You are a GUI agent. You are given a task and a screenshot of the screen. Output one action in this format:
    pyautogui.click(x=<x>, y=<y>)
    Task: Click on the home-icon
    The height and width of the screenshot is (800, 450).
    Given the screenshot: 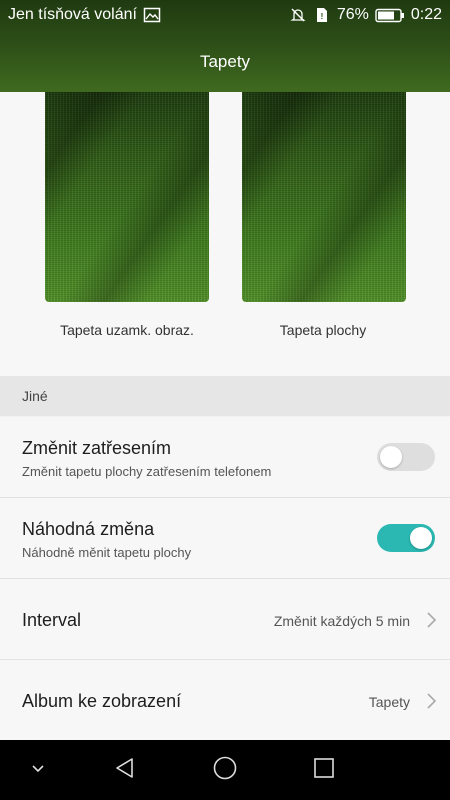 What is the action you would take?
    pyautogui.click(x=225, y=770)
    